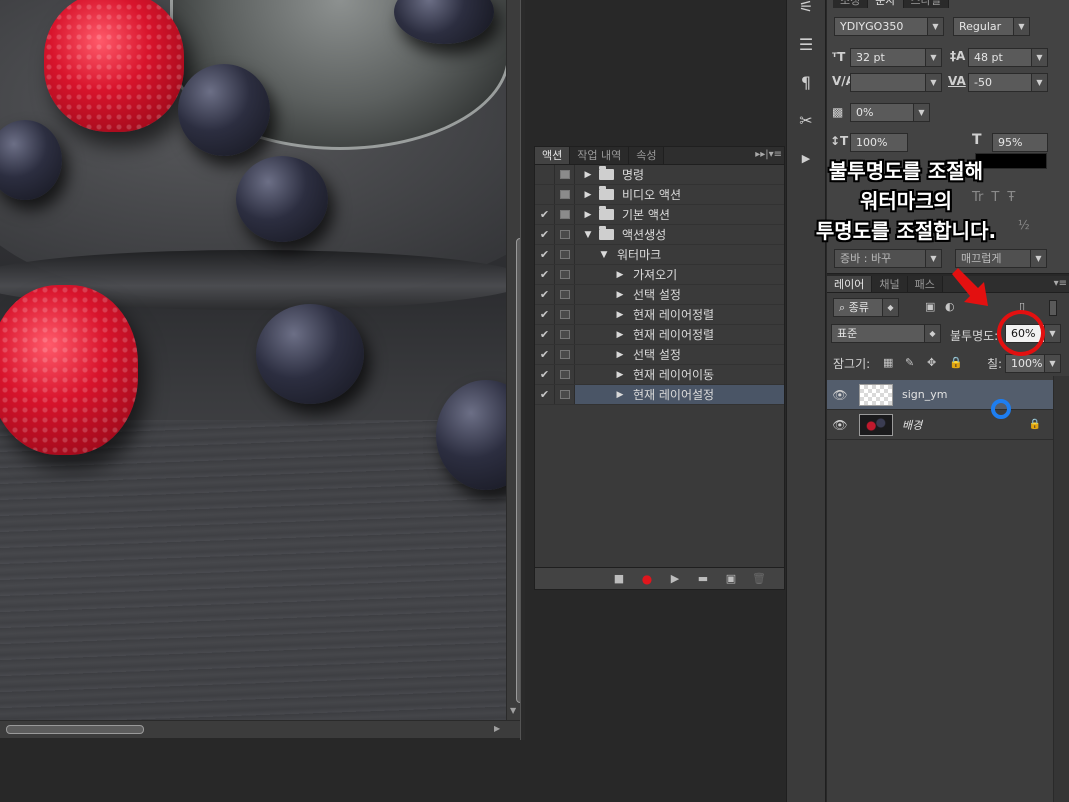  What do you see at coordinates (879, 142) in the screenshot?
I see `vertical-scale-field: 100%` at bounding box center [879, 142].